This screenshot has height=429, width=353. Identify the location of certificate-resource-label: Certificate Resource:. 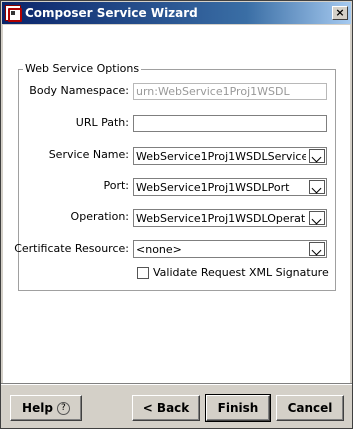
(71, 248).